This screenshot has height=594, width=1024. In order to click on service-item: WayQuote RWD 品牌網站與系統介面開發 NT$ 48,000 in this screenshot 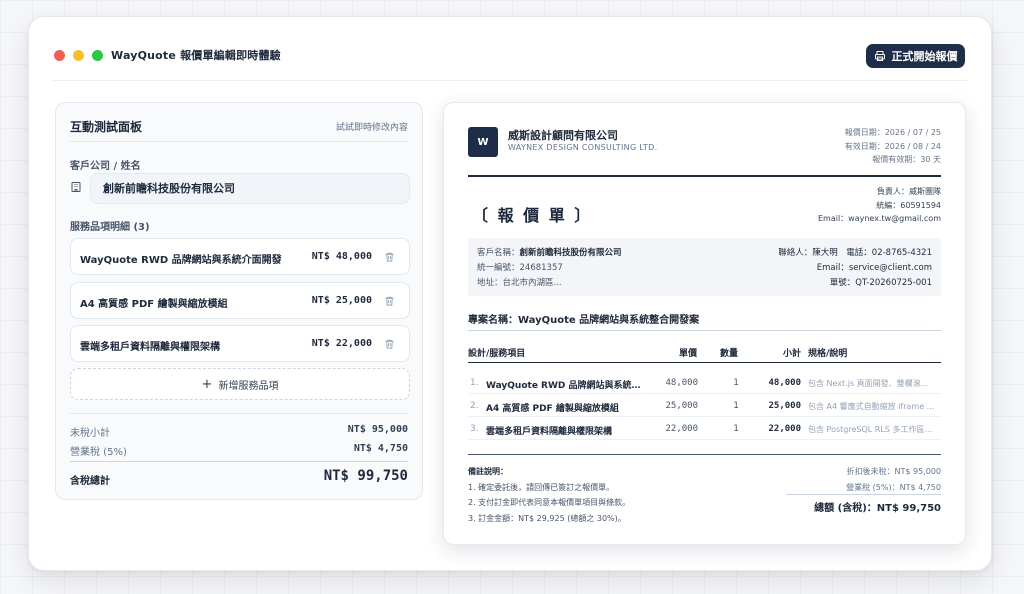, I will do `click(240, 256)`.